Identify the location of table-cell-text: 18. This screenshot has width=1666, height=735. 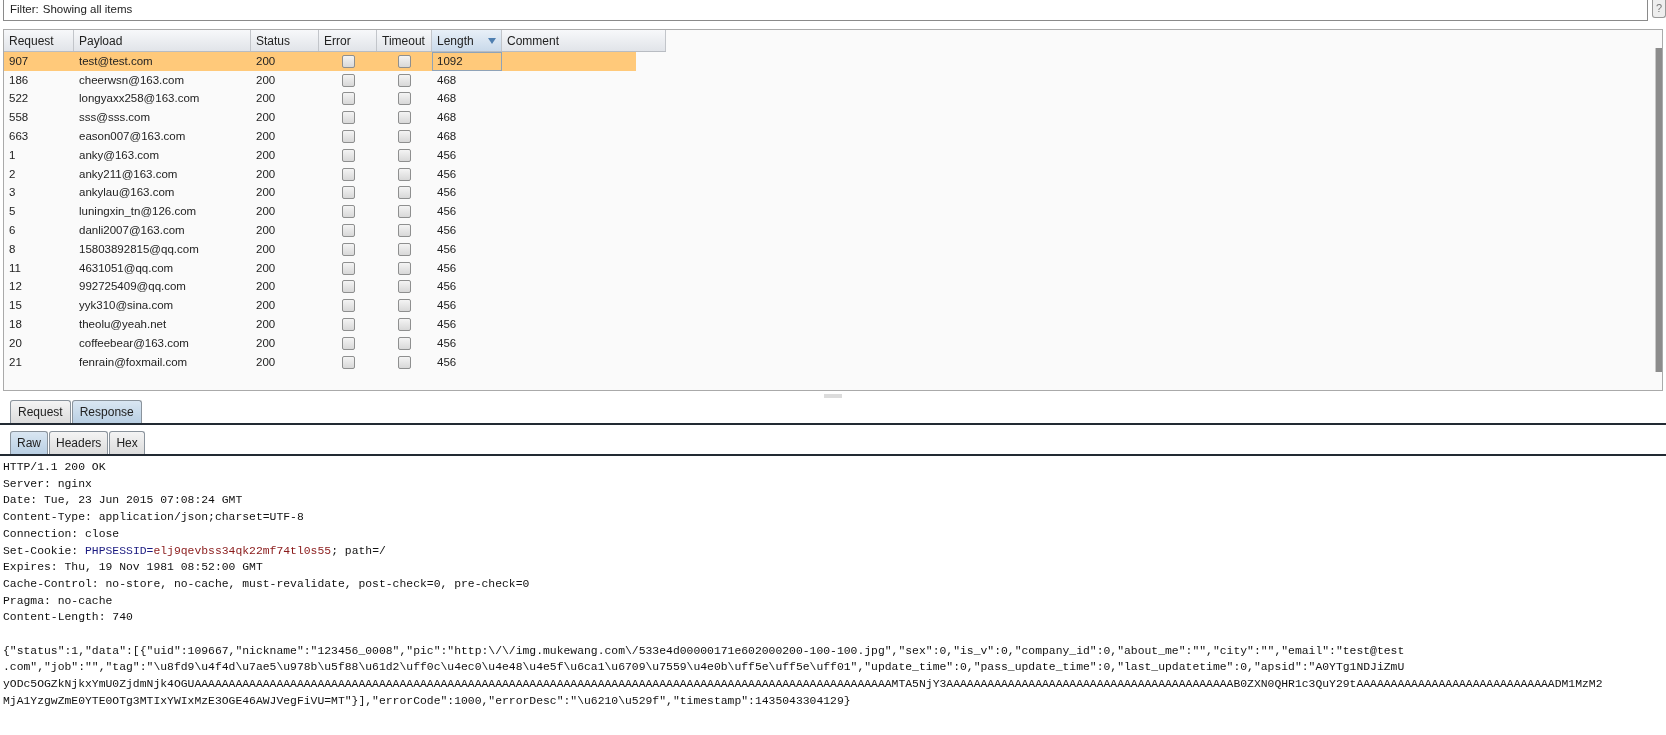
(15, 324).